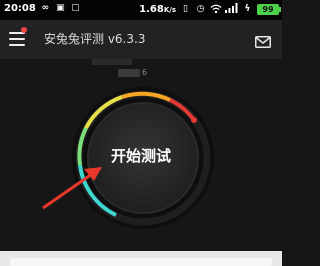  I want to click on app-title: 安兔兔评测 v6.3.3, so click(95, 39).